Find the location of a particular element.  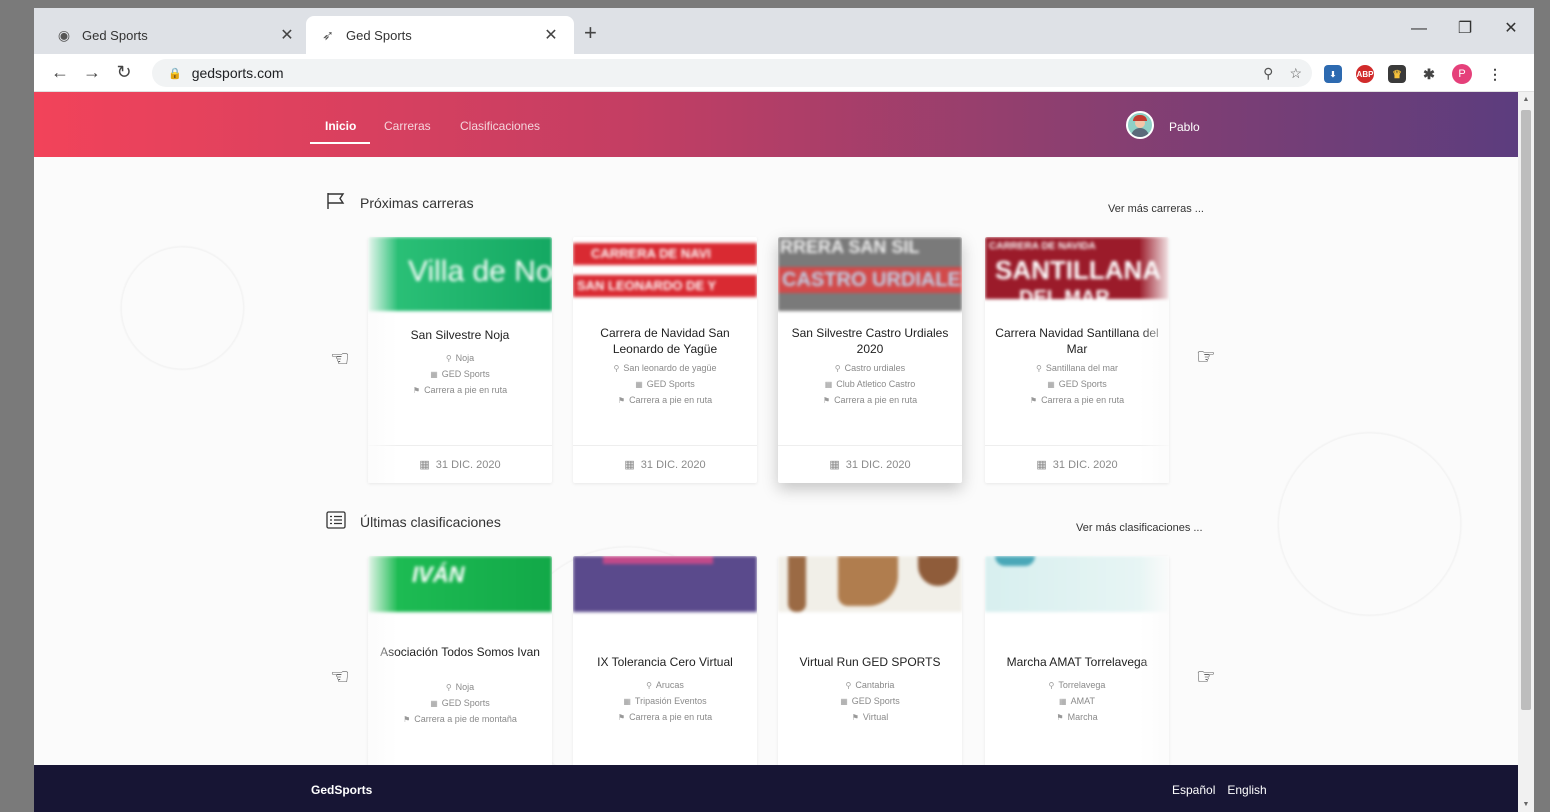

result-category: Carrera a pie de montaña is located at coordinates (465, 719).